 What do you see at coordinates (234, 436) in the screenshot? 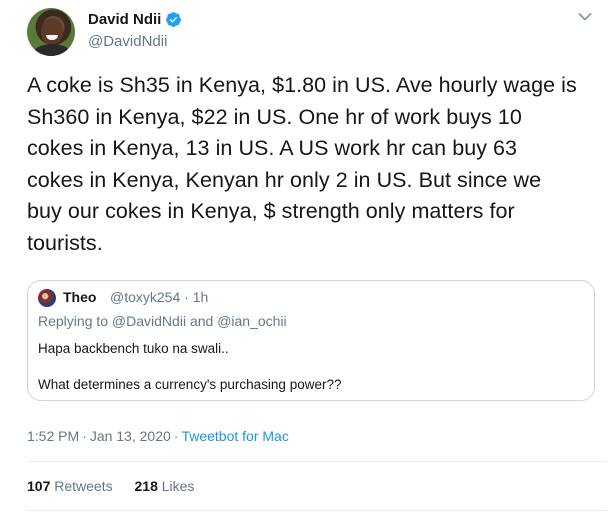
I see `tweet-source-link: Tweetbot for Mac` at bounding box center [234, 436].